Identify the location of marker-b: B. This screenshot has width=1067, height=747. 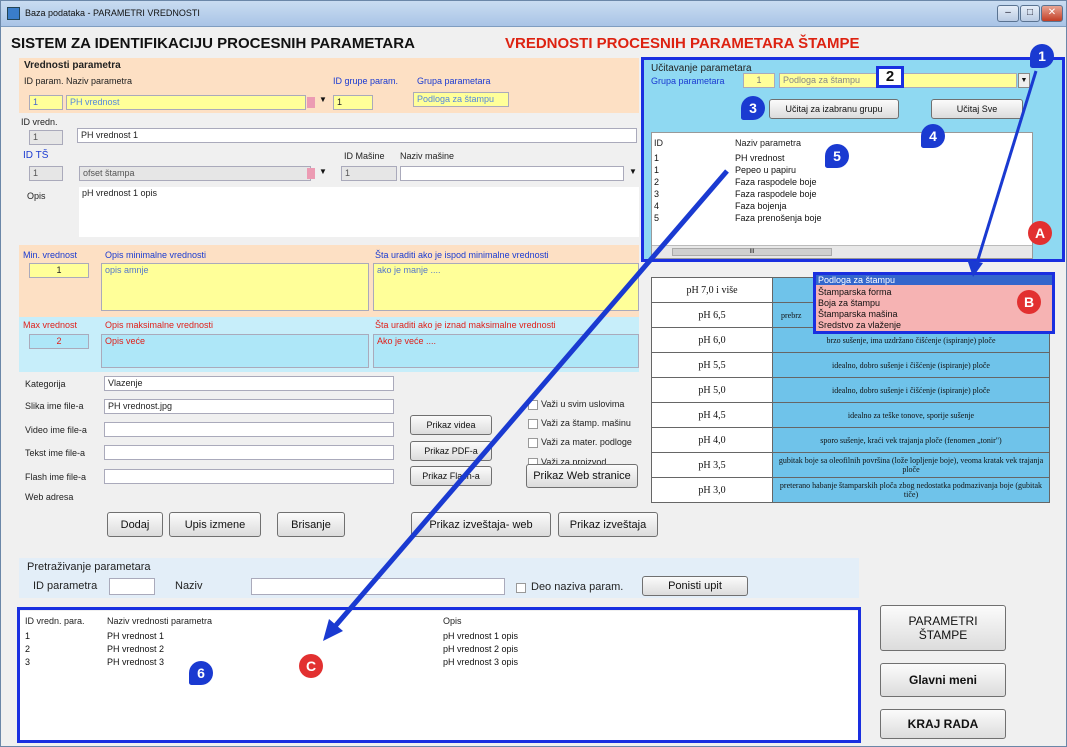
(1029, 302).